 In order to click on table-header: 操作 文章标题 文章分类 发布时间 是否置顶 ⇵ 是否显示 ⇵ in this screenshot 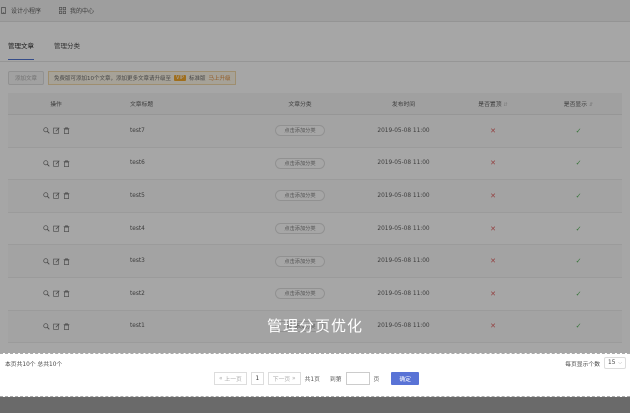, I will do `click(315, 104)`.